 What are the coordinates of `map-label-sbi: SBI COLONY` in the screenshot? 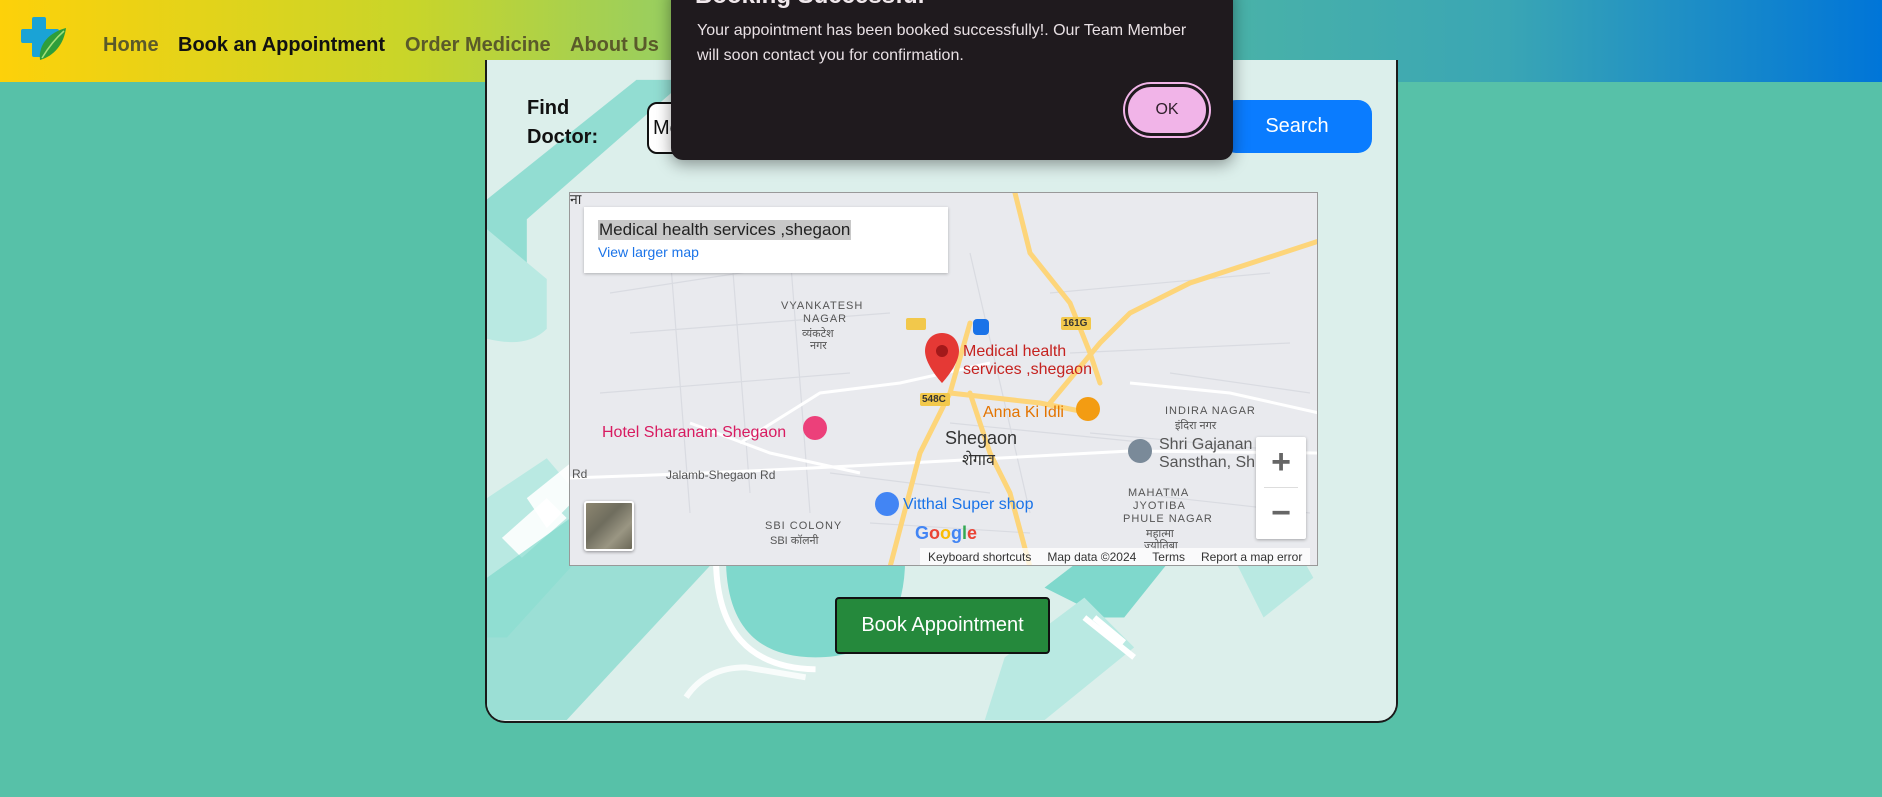 It's located at (804, 526).